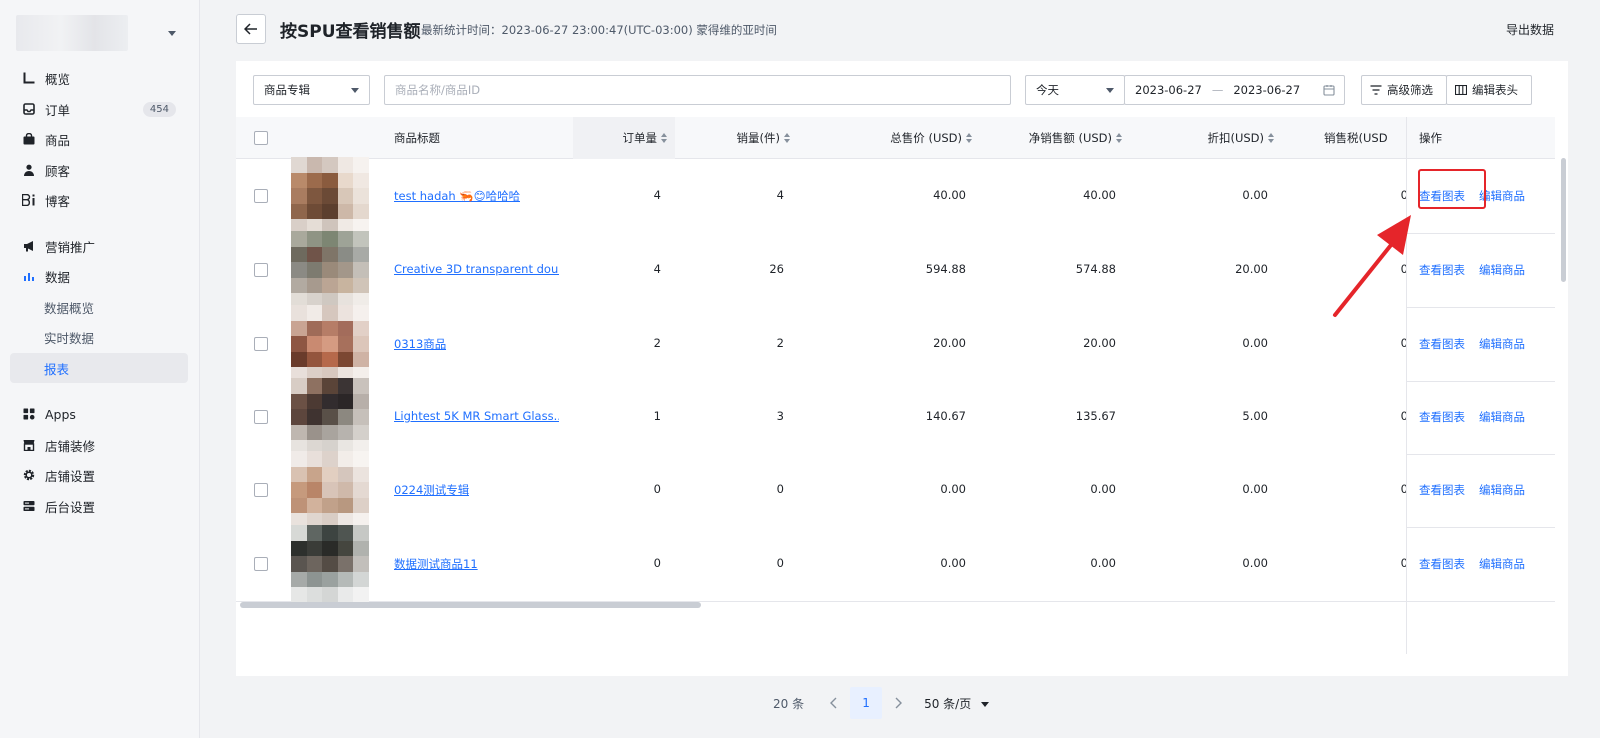  Describe the element at coordinates (945, 269) in the screenshot. I see `cell-gross: 594.88` at that location.